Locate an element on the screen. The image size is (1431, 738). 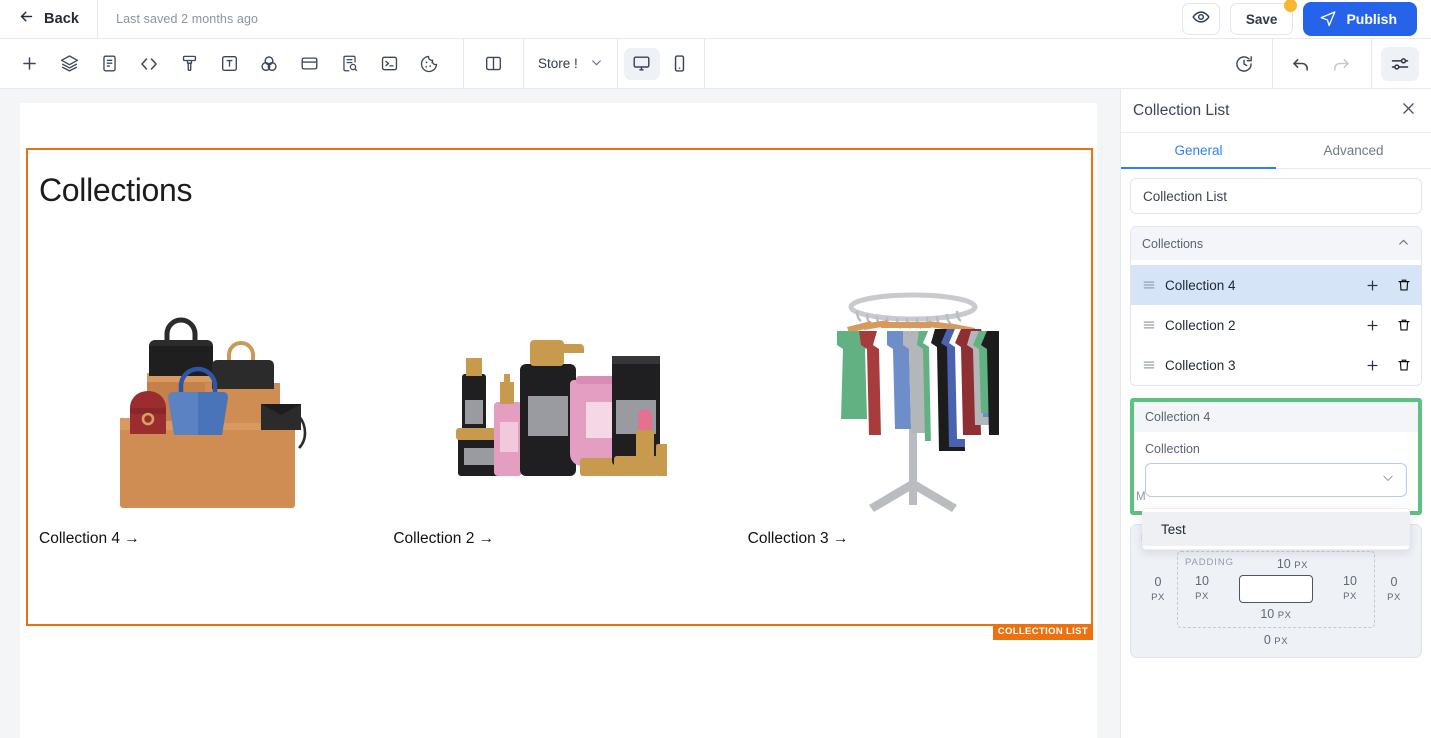
padding-box: PADDING 10 PX 10 PX 10 PX 10 PX is located at coordinates (1276, 589).